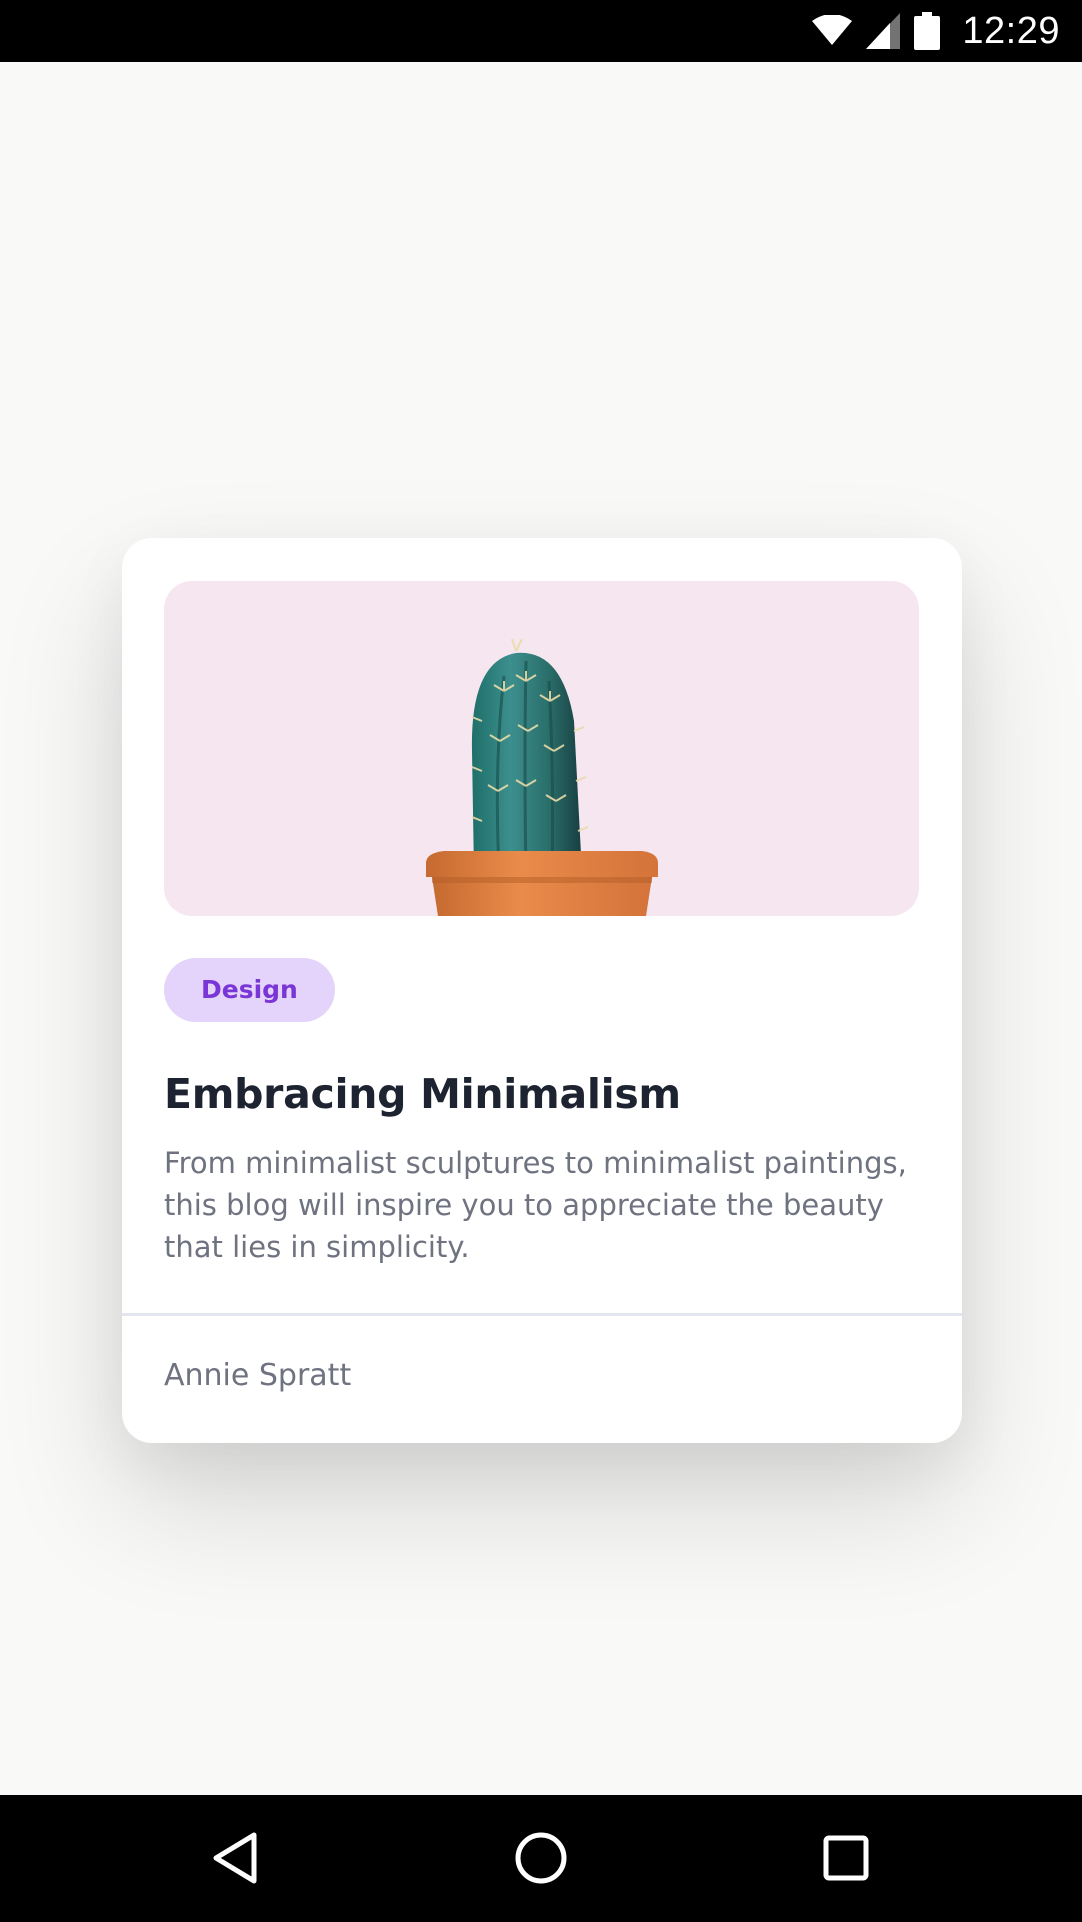 The image size is (1082, 1922). Describe the element at coordinates (249, 990) in the screenshot. I see `category-tag: Design` at that location.